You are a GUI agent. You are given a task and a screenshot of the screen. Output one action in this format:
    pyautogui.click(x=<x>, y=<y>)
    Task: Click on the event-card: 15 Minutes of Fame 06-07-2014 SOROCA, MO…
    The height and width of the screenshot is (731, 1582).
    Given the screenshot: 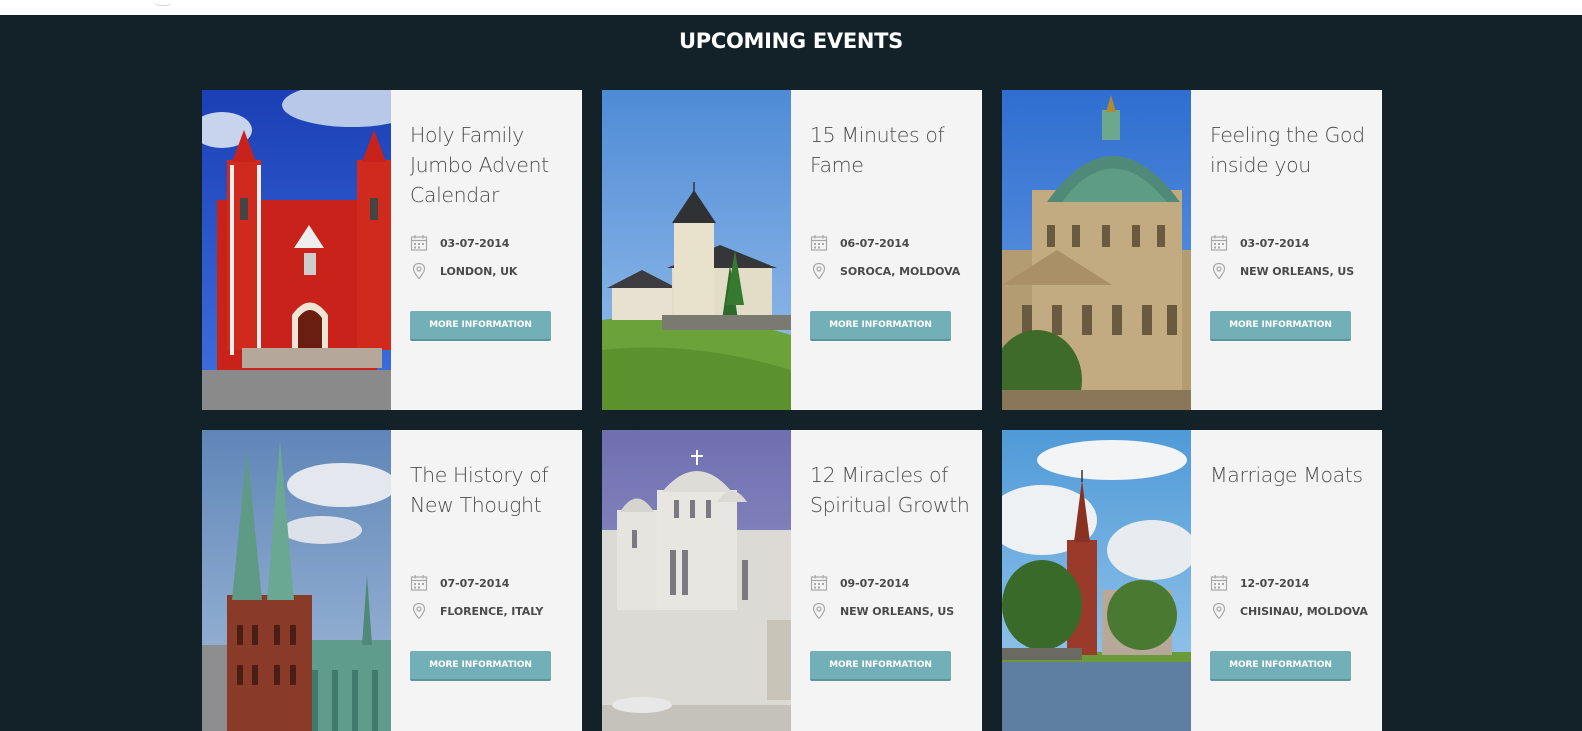 What is the action you would take?
    pyautogui.click(x=792, y=250)
    